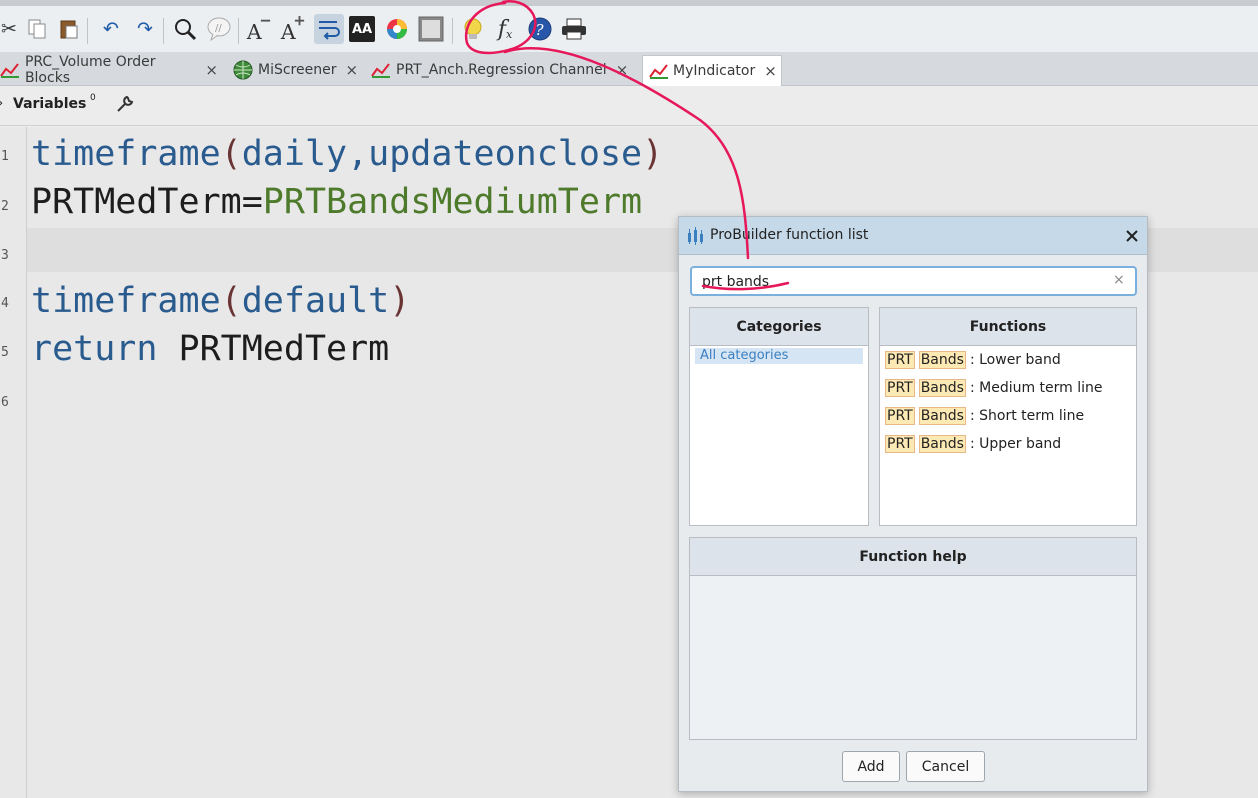  What do you see at coordinates (37, 29) in the screenshot?
I see `copy-icon` at bounding box center [37, 29].